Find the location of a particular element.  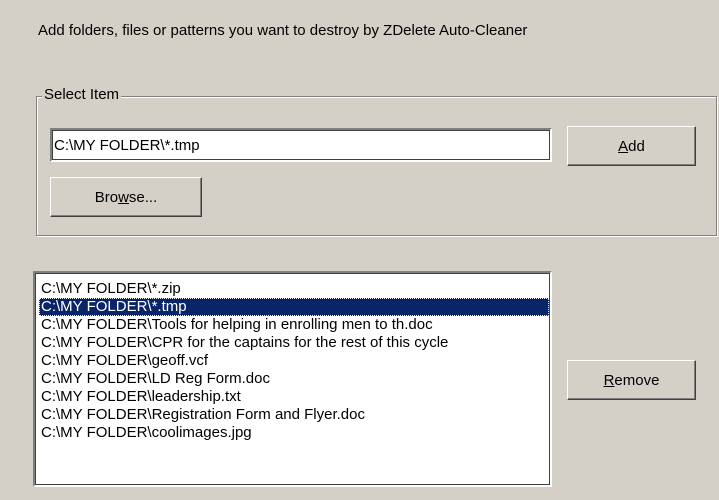

list-item: C:\MY FOLDER\geoff.vcf is located at coordinates (294, 361).